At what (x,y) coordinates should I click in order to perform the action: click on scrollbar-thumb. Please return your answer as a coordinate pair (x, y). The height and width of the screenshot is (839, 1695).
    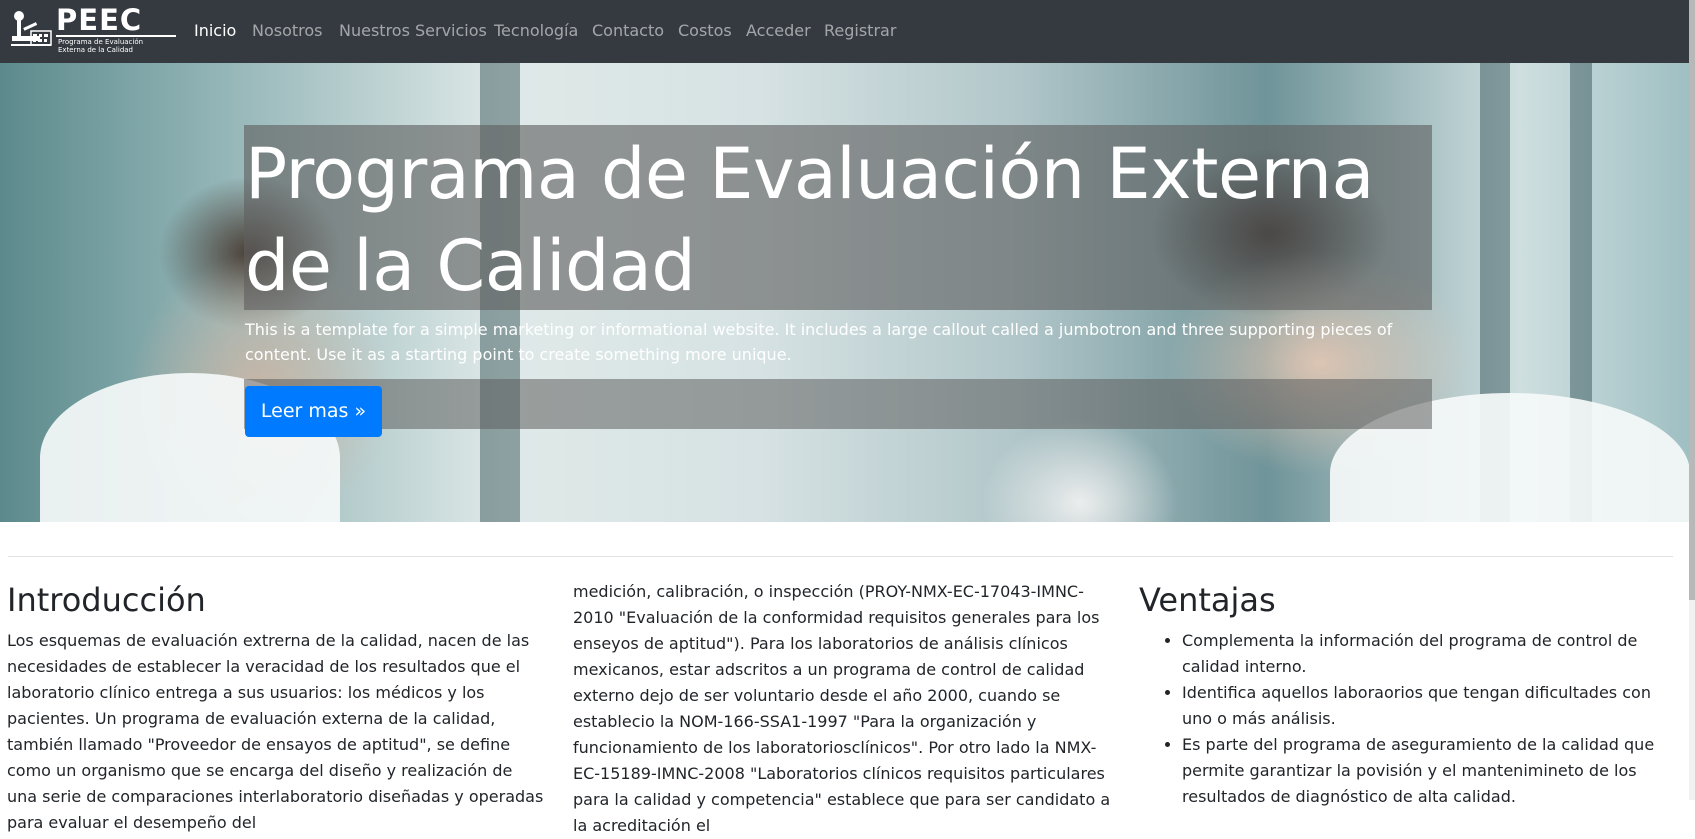
    Looking at the image, I should click on (1692, 300).